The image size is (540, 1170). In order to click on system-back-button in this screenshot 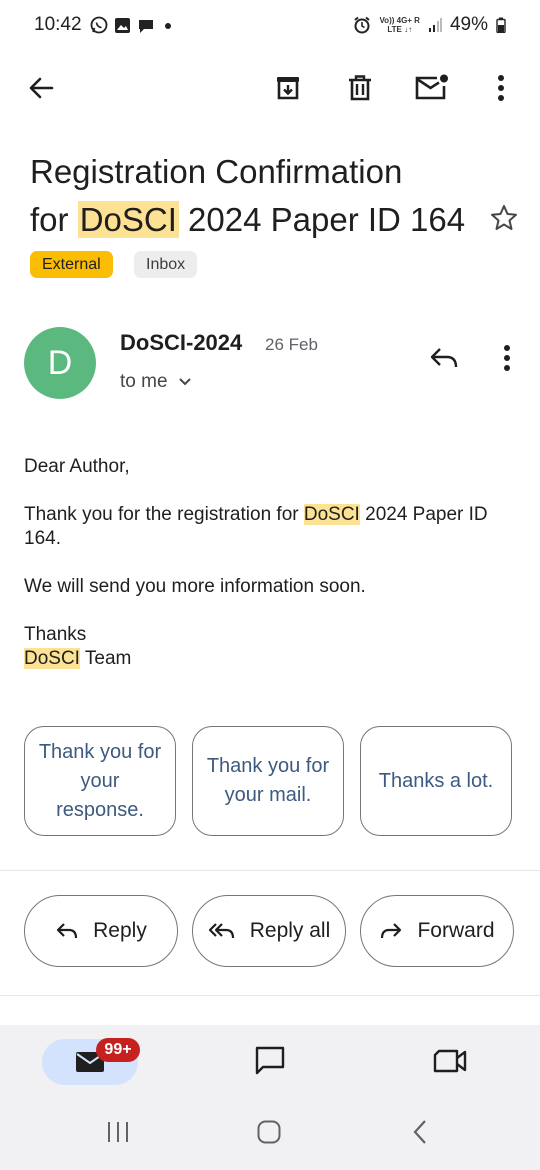, I will do `click(420, 1132)`.